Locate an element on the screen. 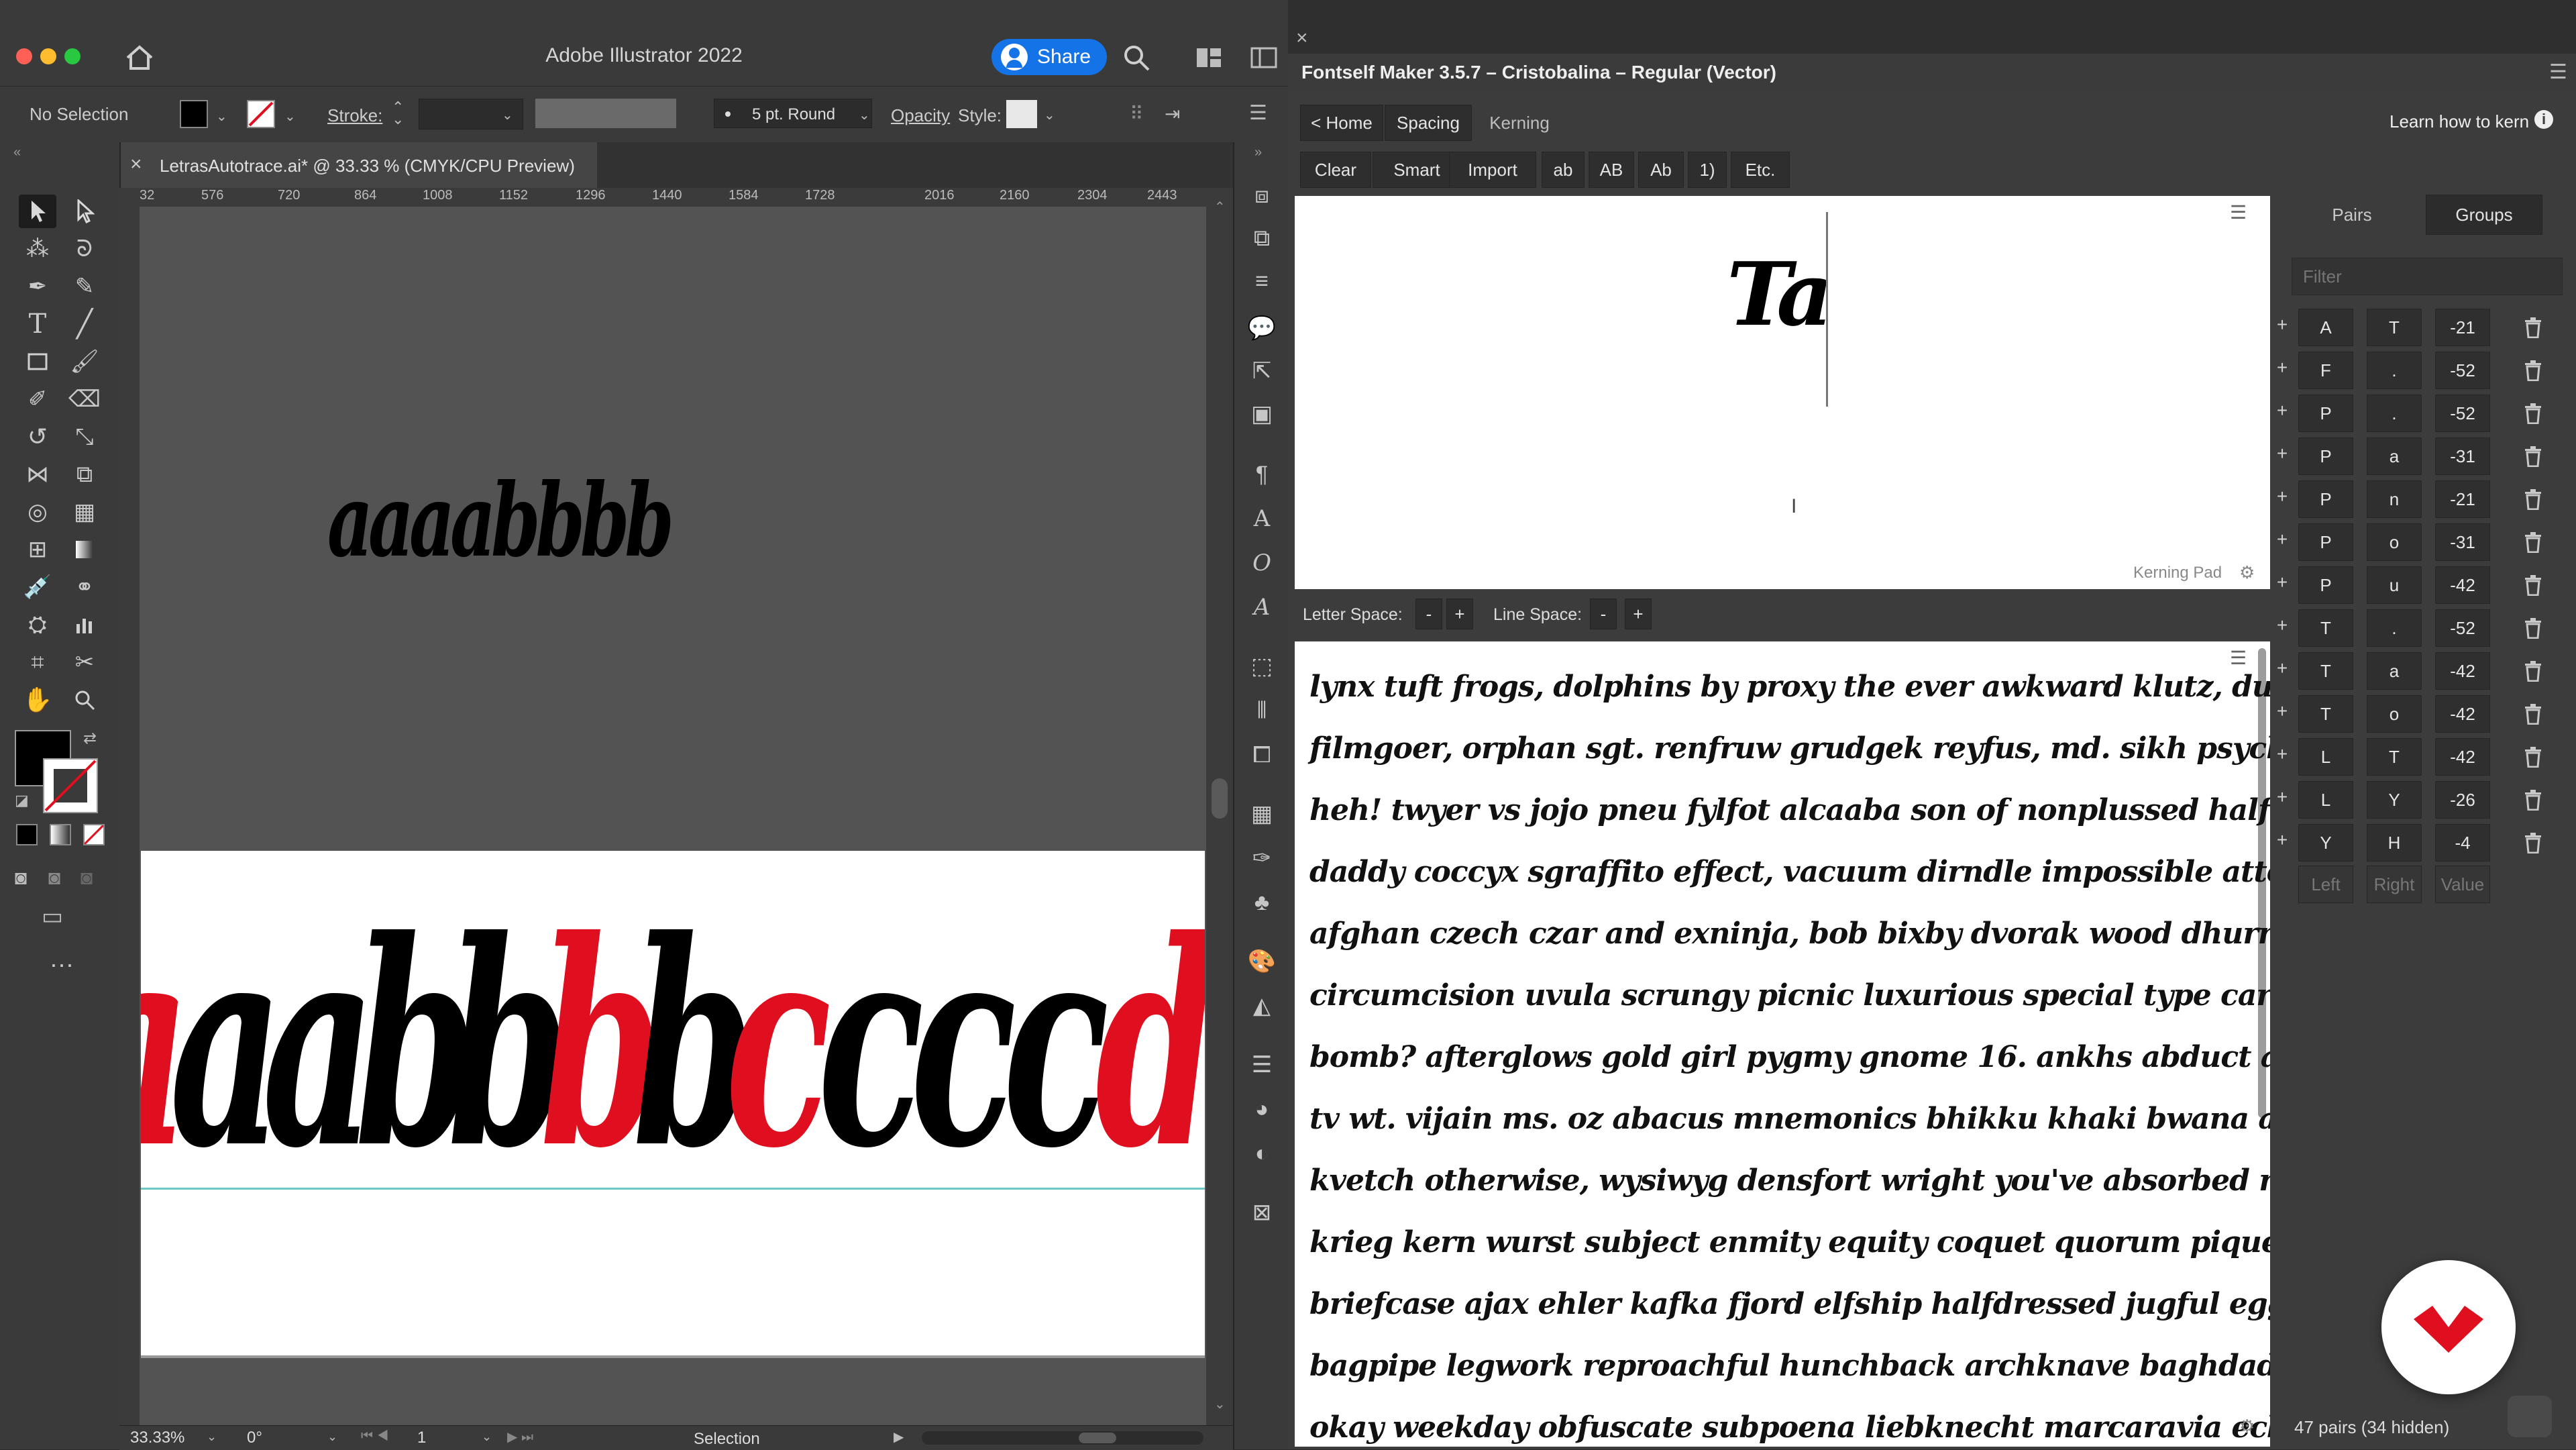  brush-definition: 5 pt. Round is located at coordinates (793, 114).